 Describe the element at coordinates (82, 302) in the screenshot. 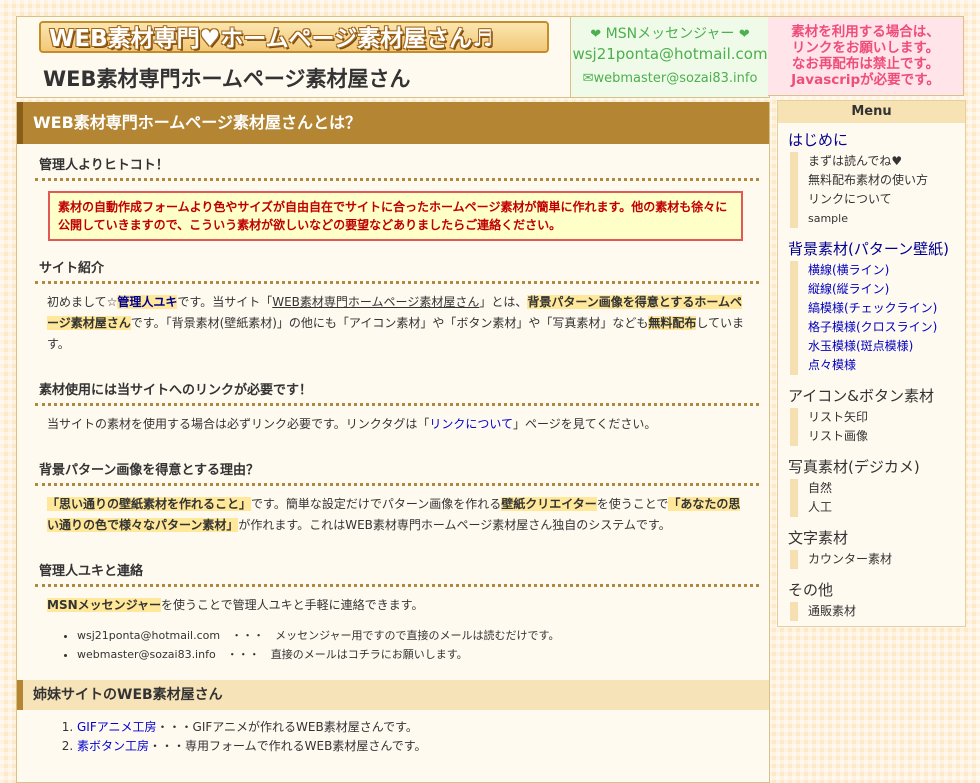

I see `text: 初めまして☆` at that location.